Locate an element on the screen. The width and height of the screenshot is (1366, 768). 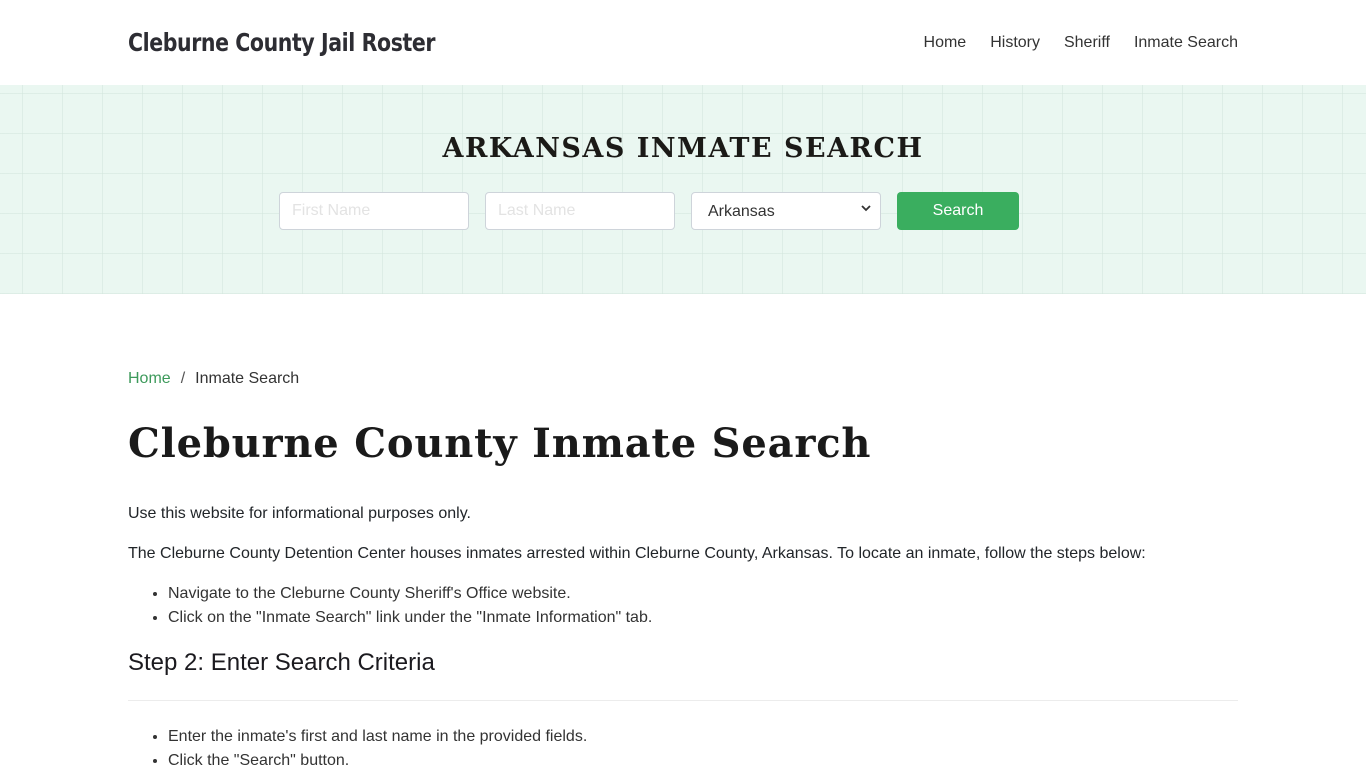
page-title: Cleburne County Inmate Search is located at coordinates (500, 443).